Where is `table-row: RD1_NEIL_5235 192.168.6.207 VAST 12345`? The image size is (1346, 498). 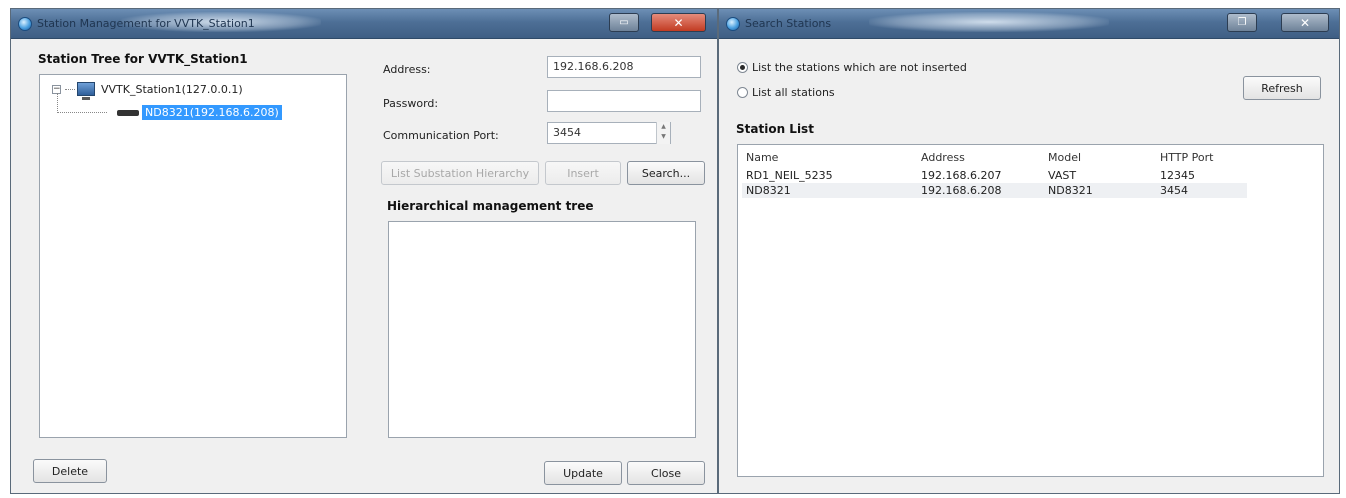 table-row: RD1_NEIL_5235 192.168.6.207 VAST 12345 is located at coordinates (994, 175).